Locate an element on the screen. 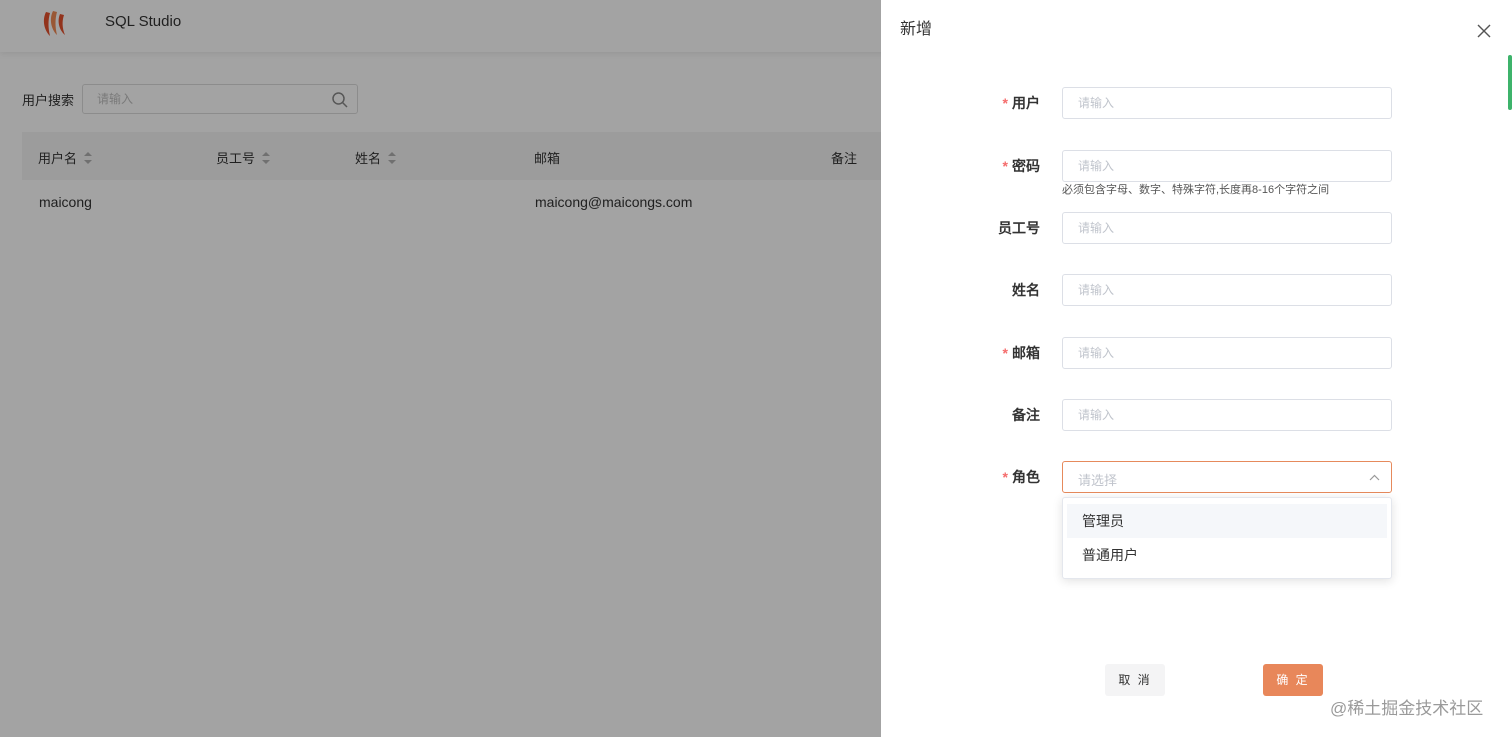 This screenshot has width=1512, height=737. user-label: * 用户 is located at coordinates (1021, 103).